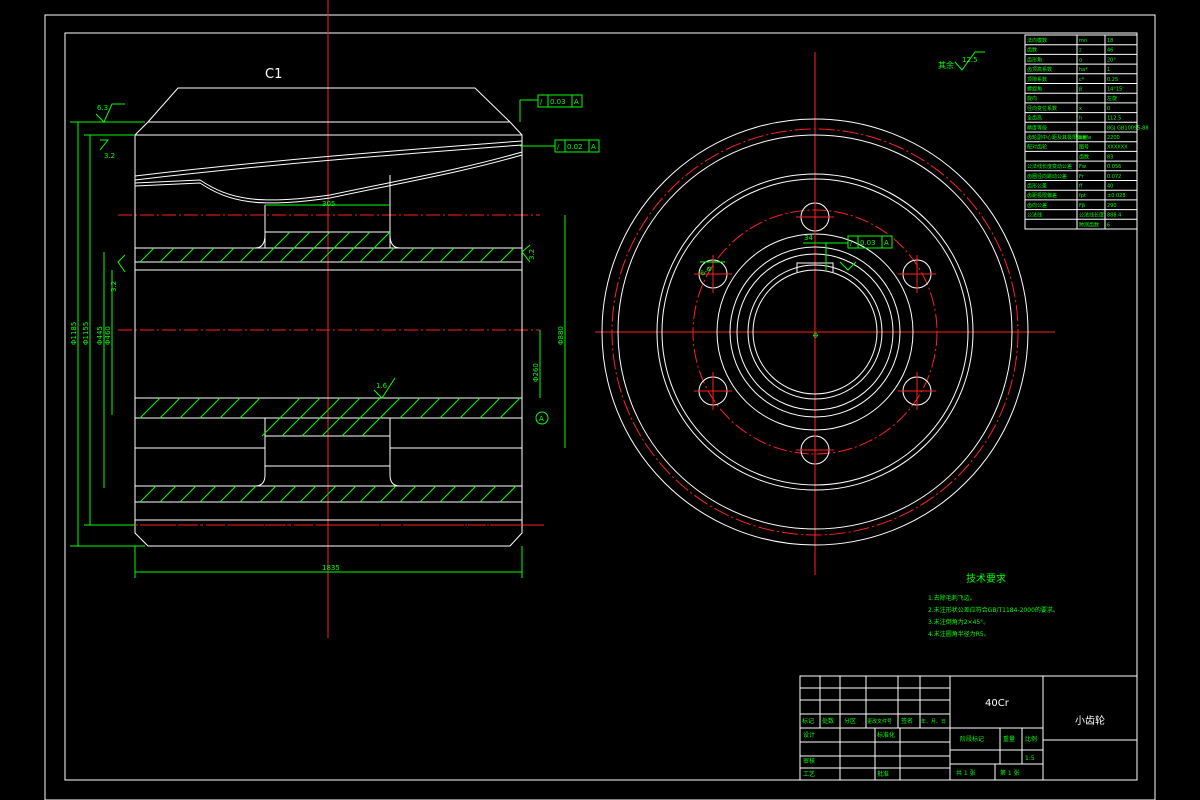 The width and height of the screenshot is (1200, 800). I want to click on param-cell: 图号, so click(1084, 148).